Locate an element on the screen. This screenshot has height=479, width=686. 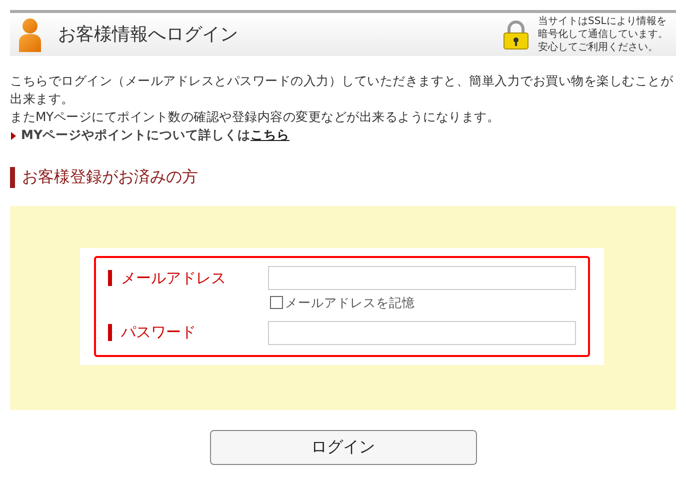
ssl-notice-line: 安心してご利用ください。 is located at coordinates (598, 47).